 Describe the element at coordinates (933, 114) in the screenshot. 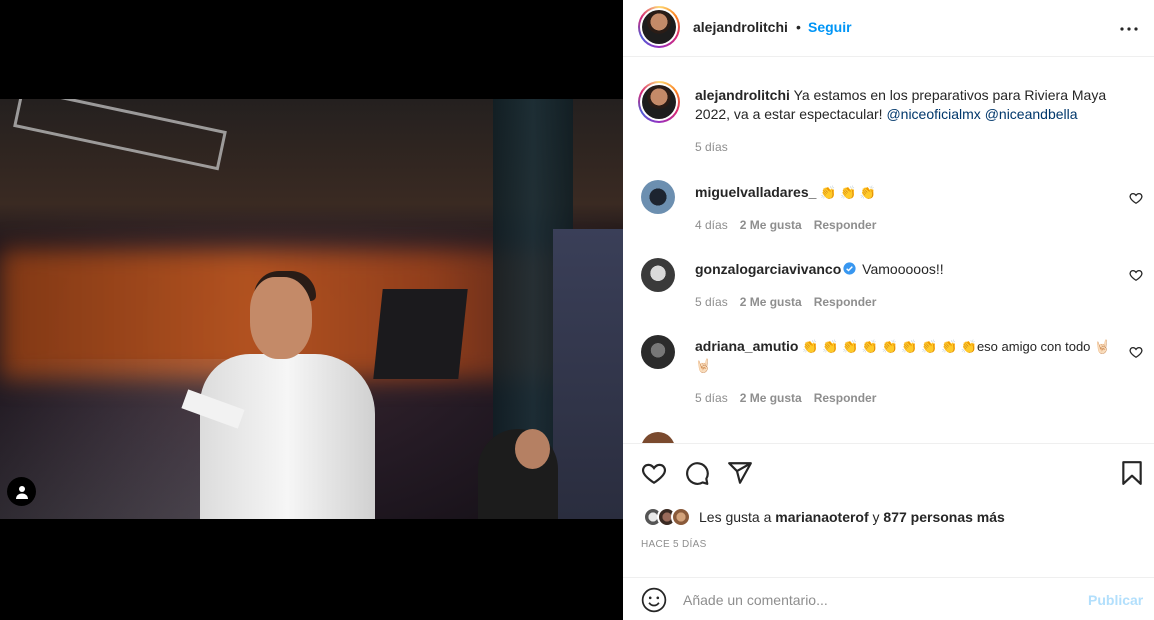

I see `mention-link: @niceoficialmx` at that location.